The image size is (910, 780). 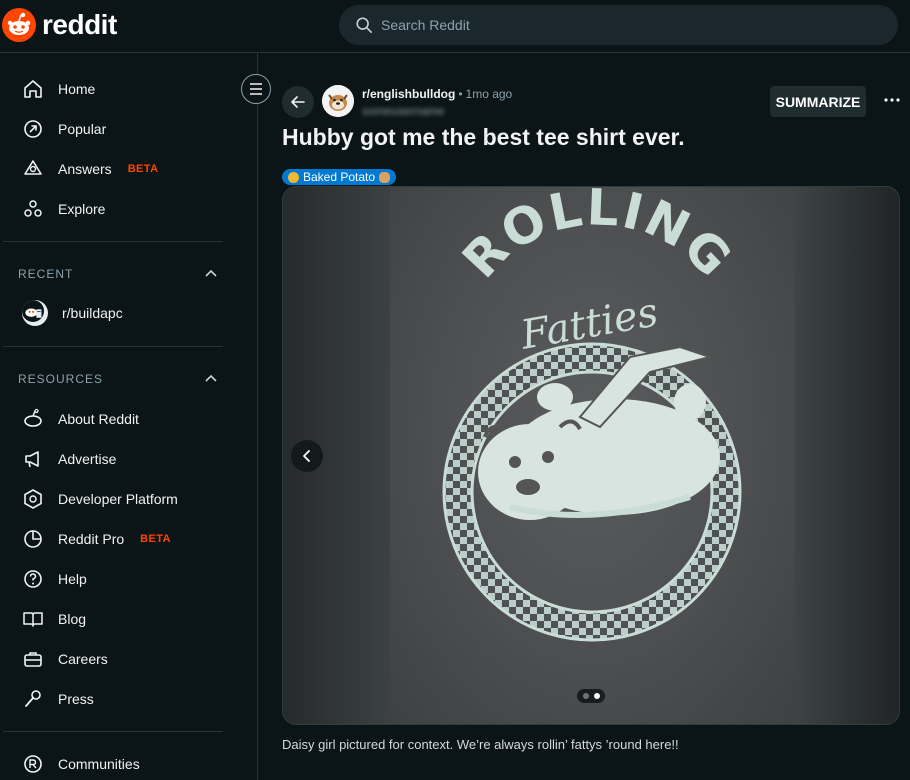 What do you see at coordinates (82, 129) in the screenshot?
I see `sidebar-item-label: Popular` at bounding box center [82, 129].